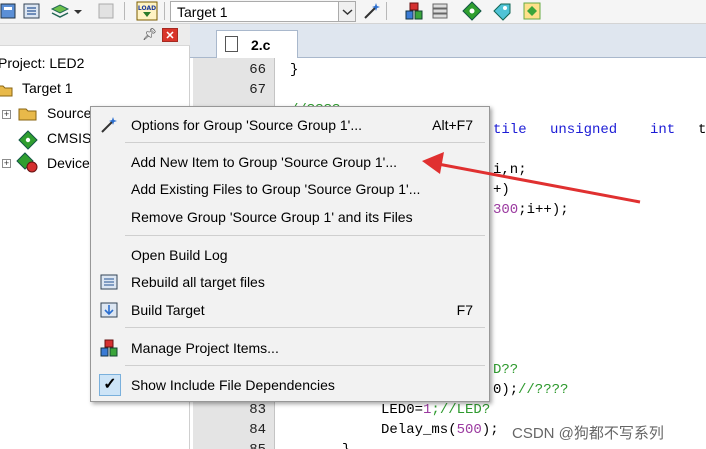 The height and width of the screenshot is (449, 706). What do you see at coordinates (539, 183) in the screenshot?
I see `arrow-shaft` at bounding box center [539, 183].